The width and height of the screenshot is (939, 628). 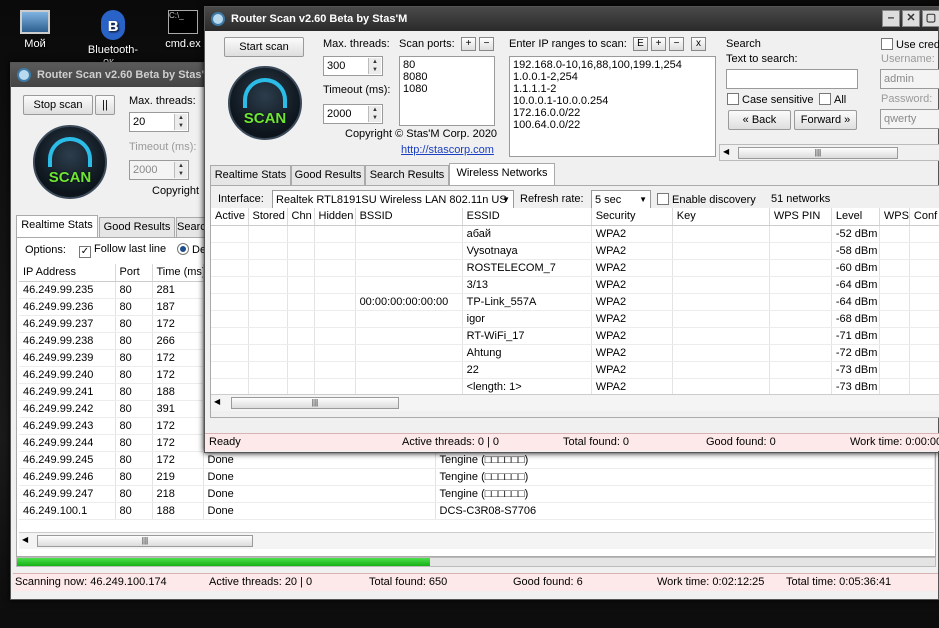 I want to click on password-input: qwerty, so click(x=909, y=119).